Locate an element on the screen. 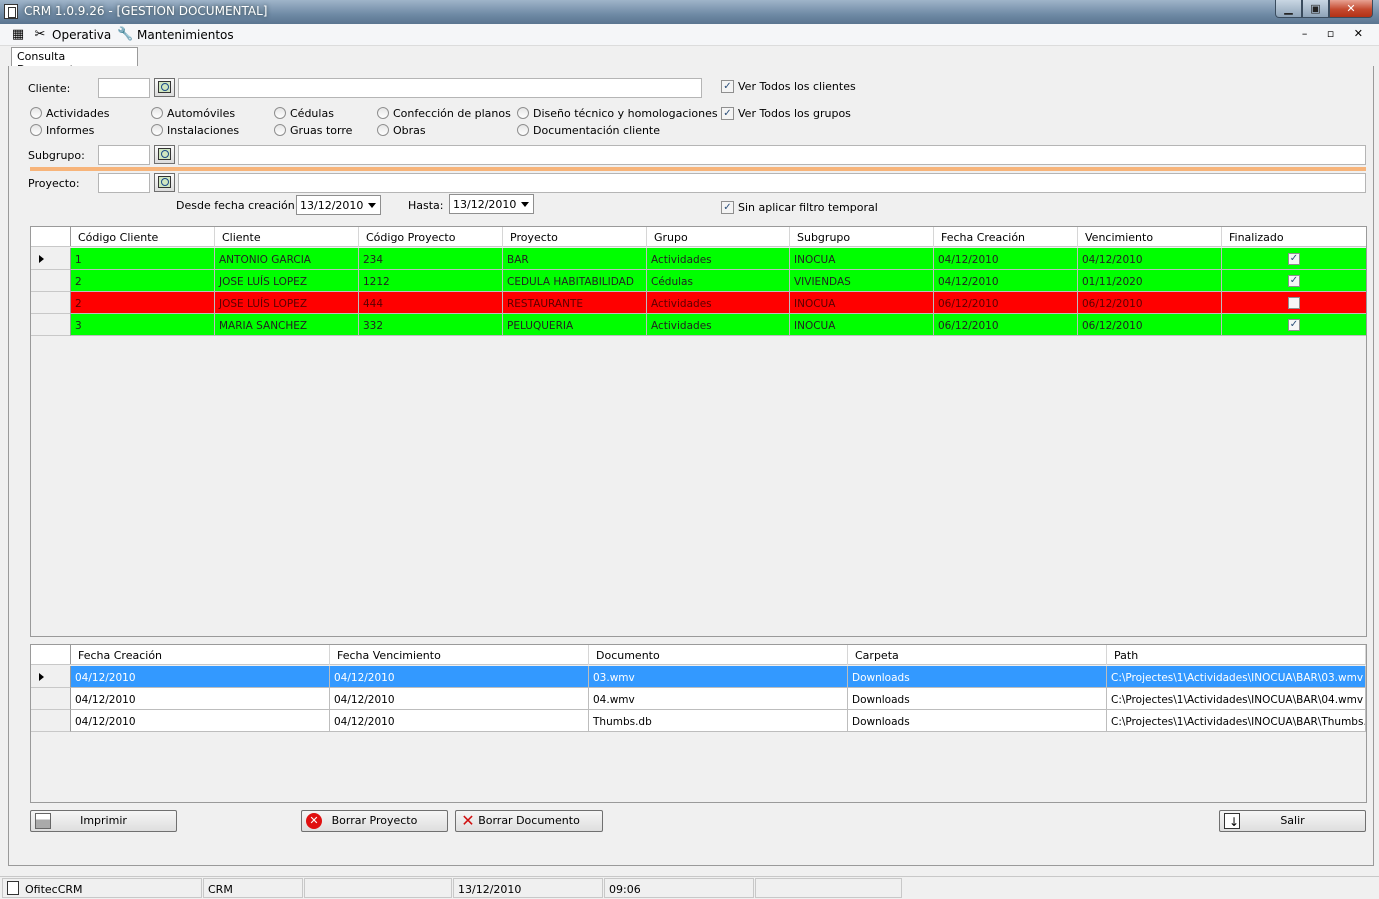 The width and height of the screenshot is (1379, 899). mdi-window-icon: ▦ is located at coordinates (18, 35).